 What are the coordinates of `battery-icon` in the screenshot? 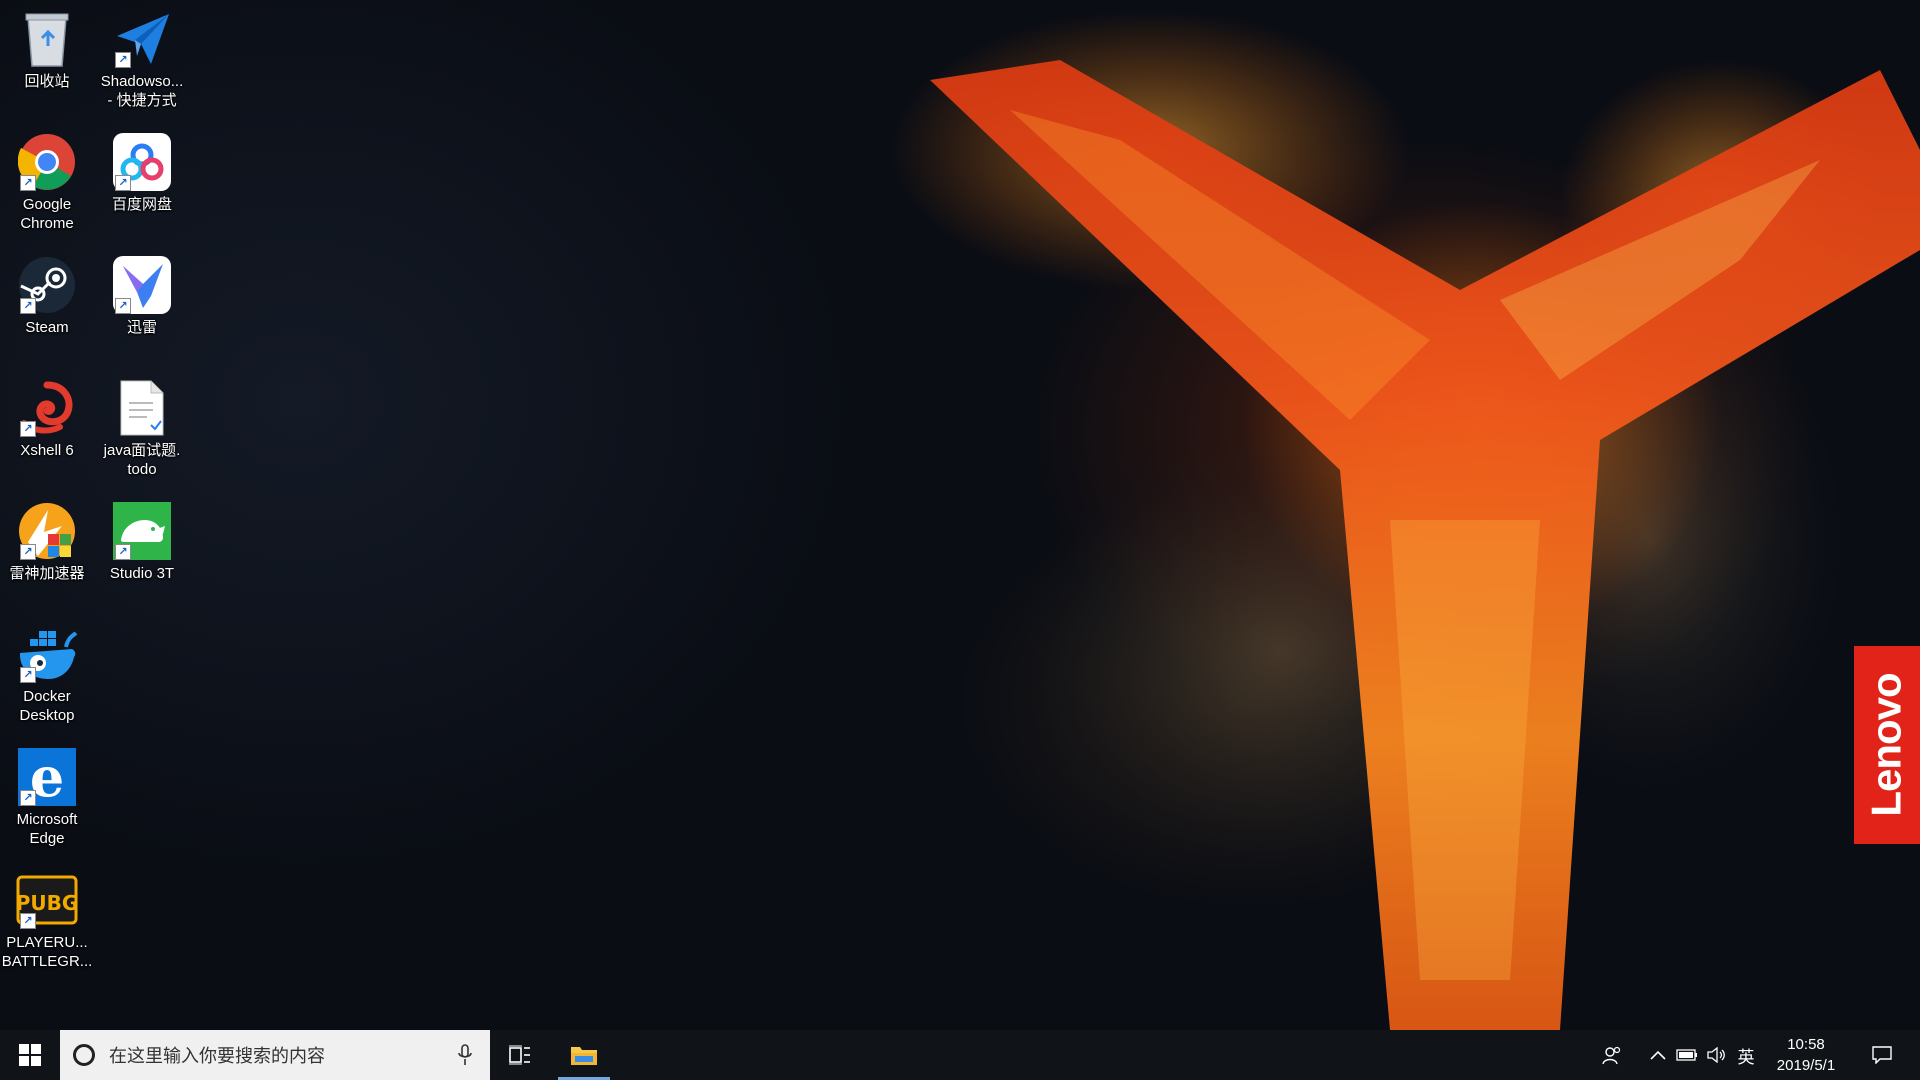 It's located at (1686, 1055).